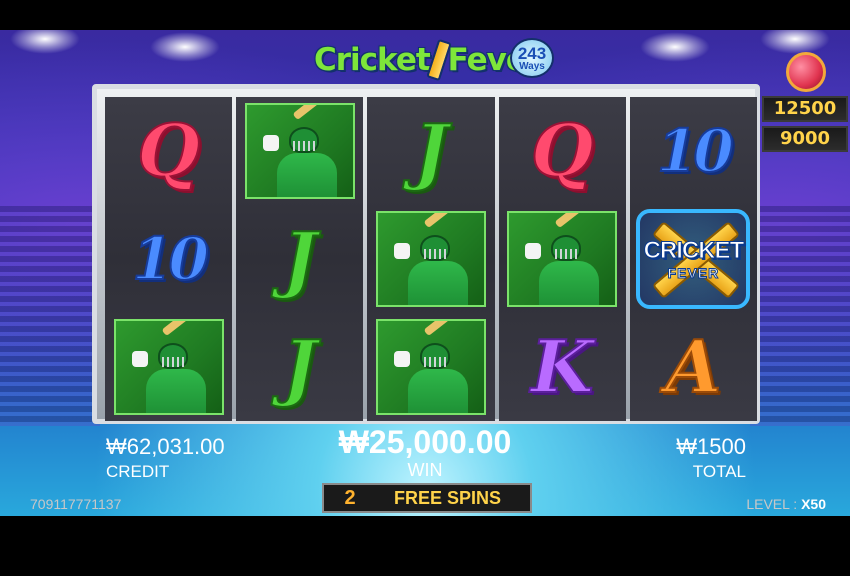  I want to click on symbol-a: A, so click(693, 366).